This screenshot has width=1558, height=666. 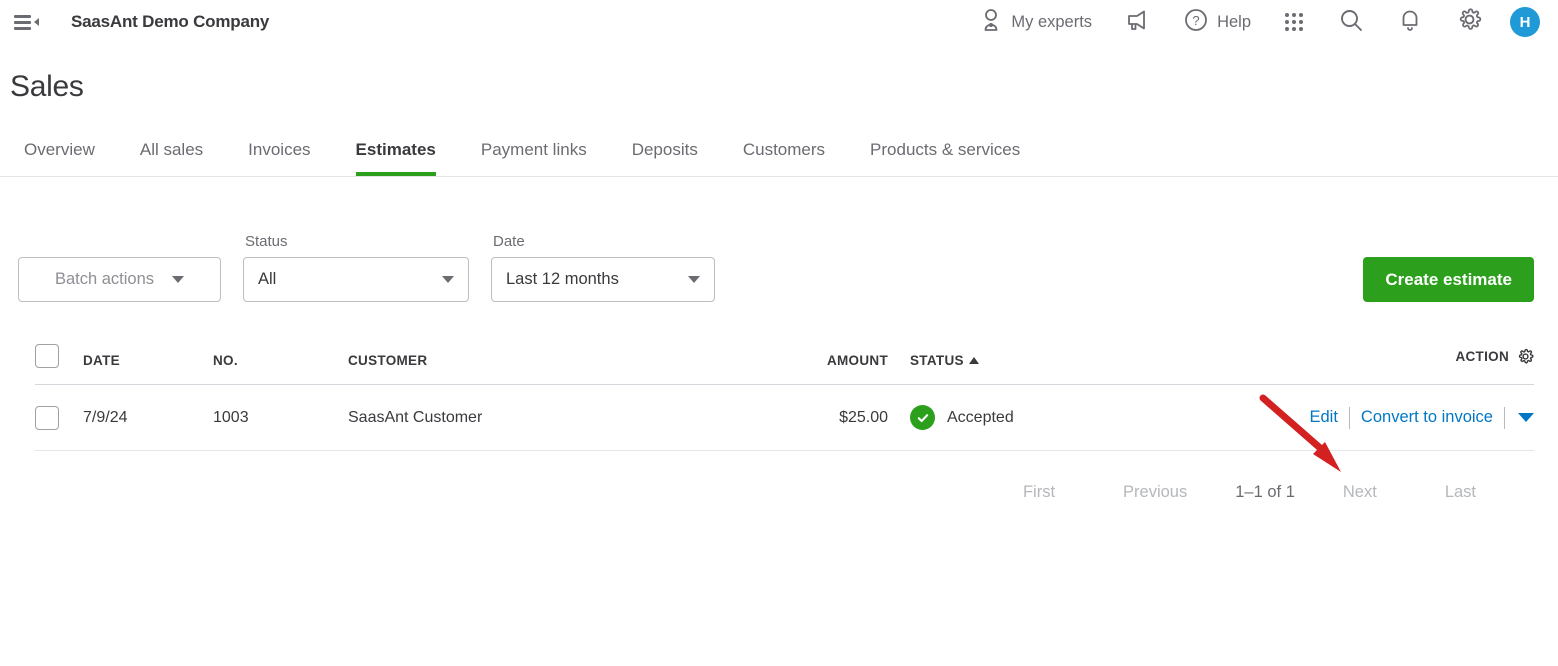 I want to click on tab-deposits: Deposits, so click(x=665, y=158).